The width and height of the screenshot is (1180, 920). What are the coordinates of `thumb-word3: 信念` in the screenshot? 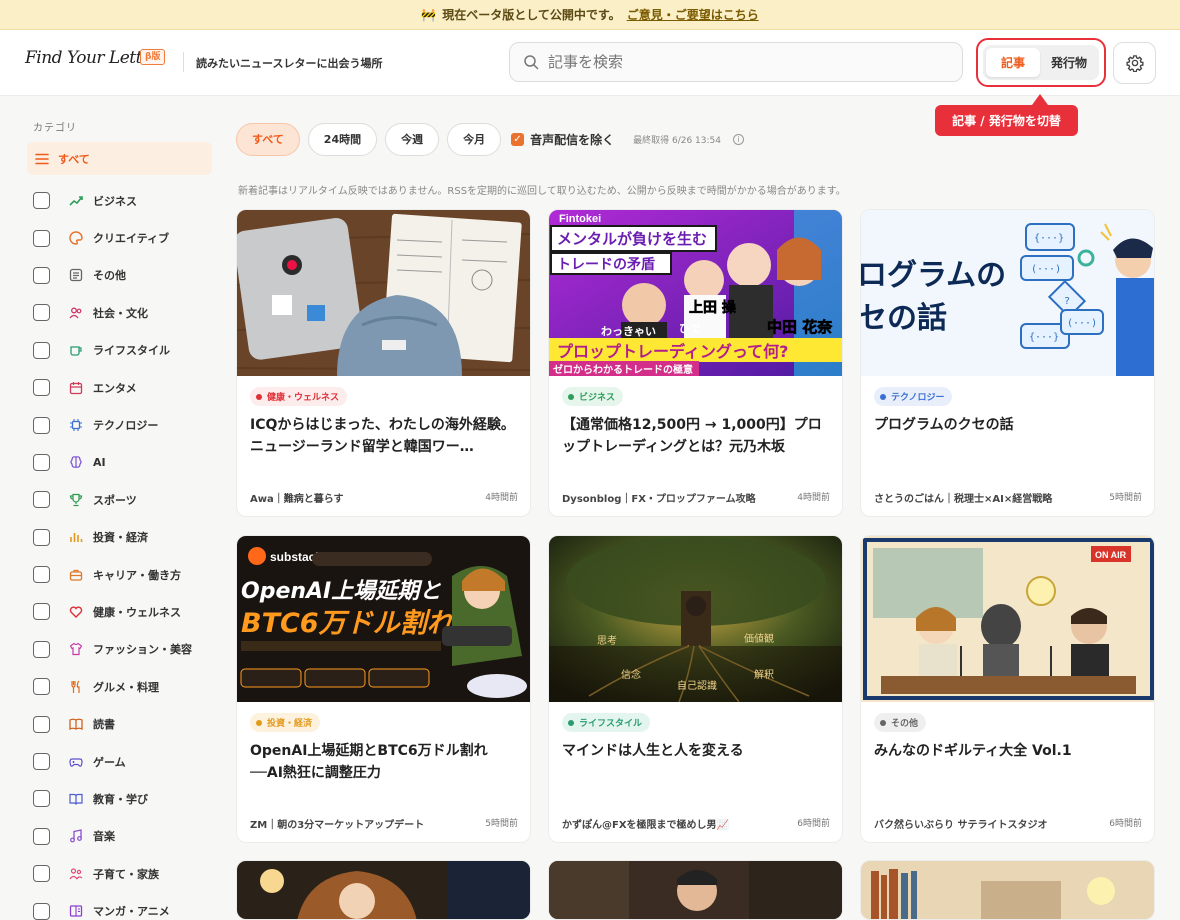 It's located at (631, 674).